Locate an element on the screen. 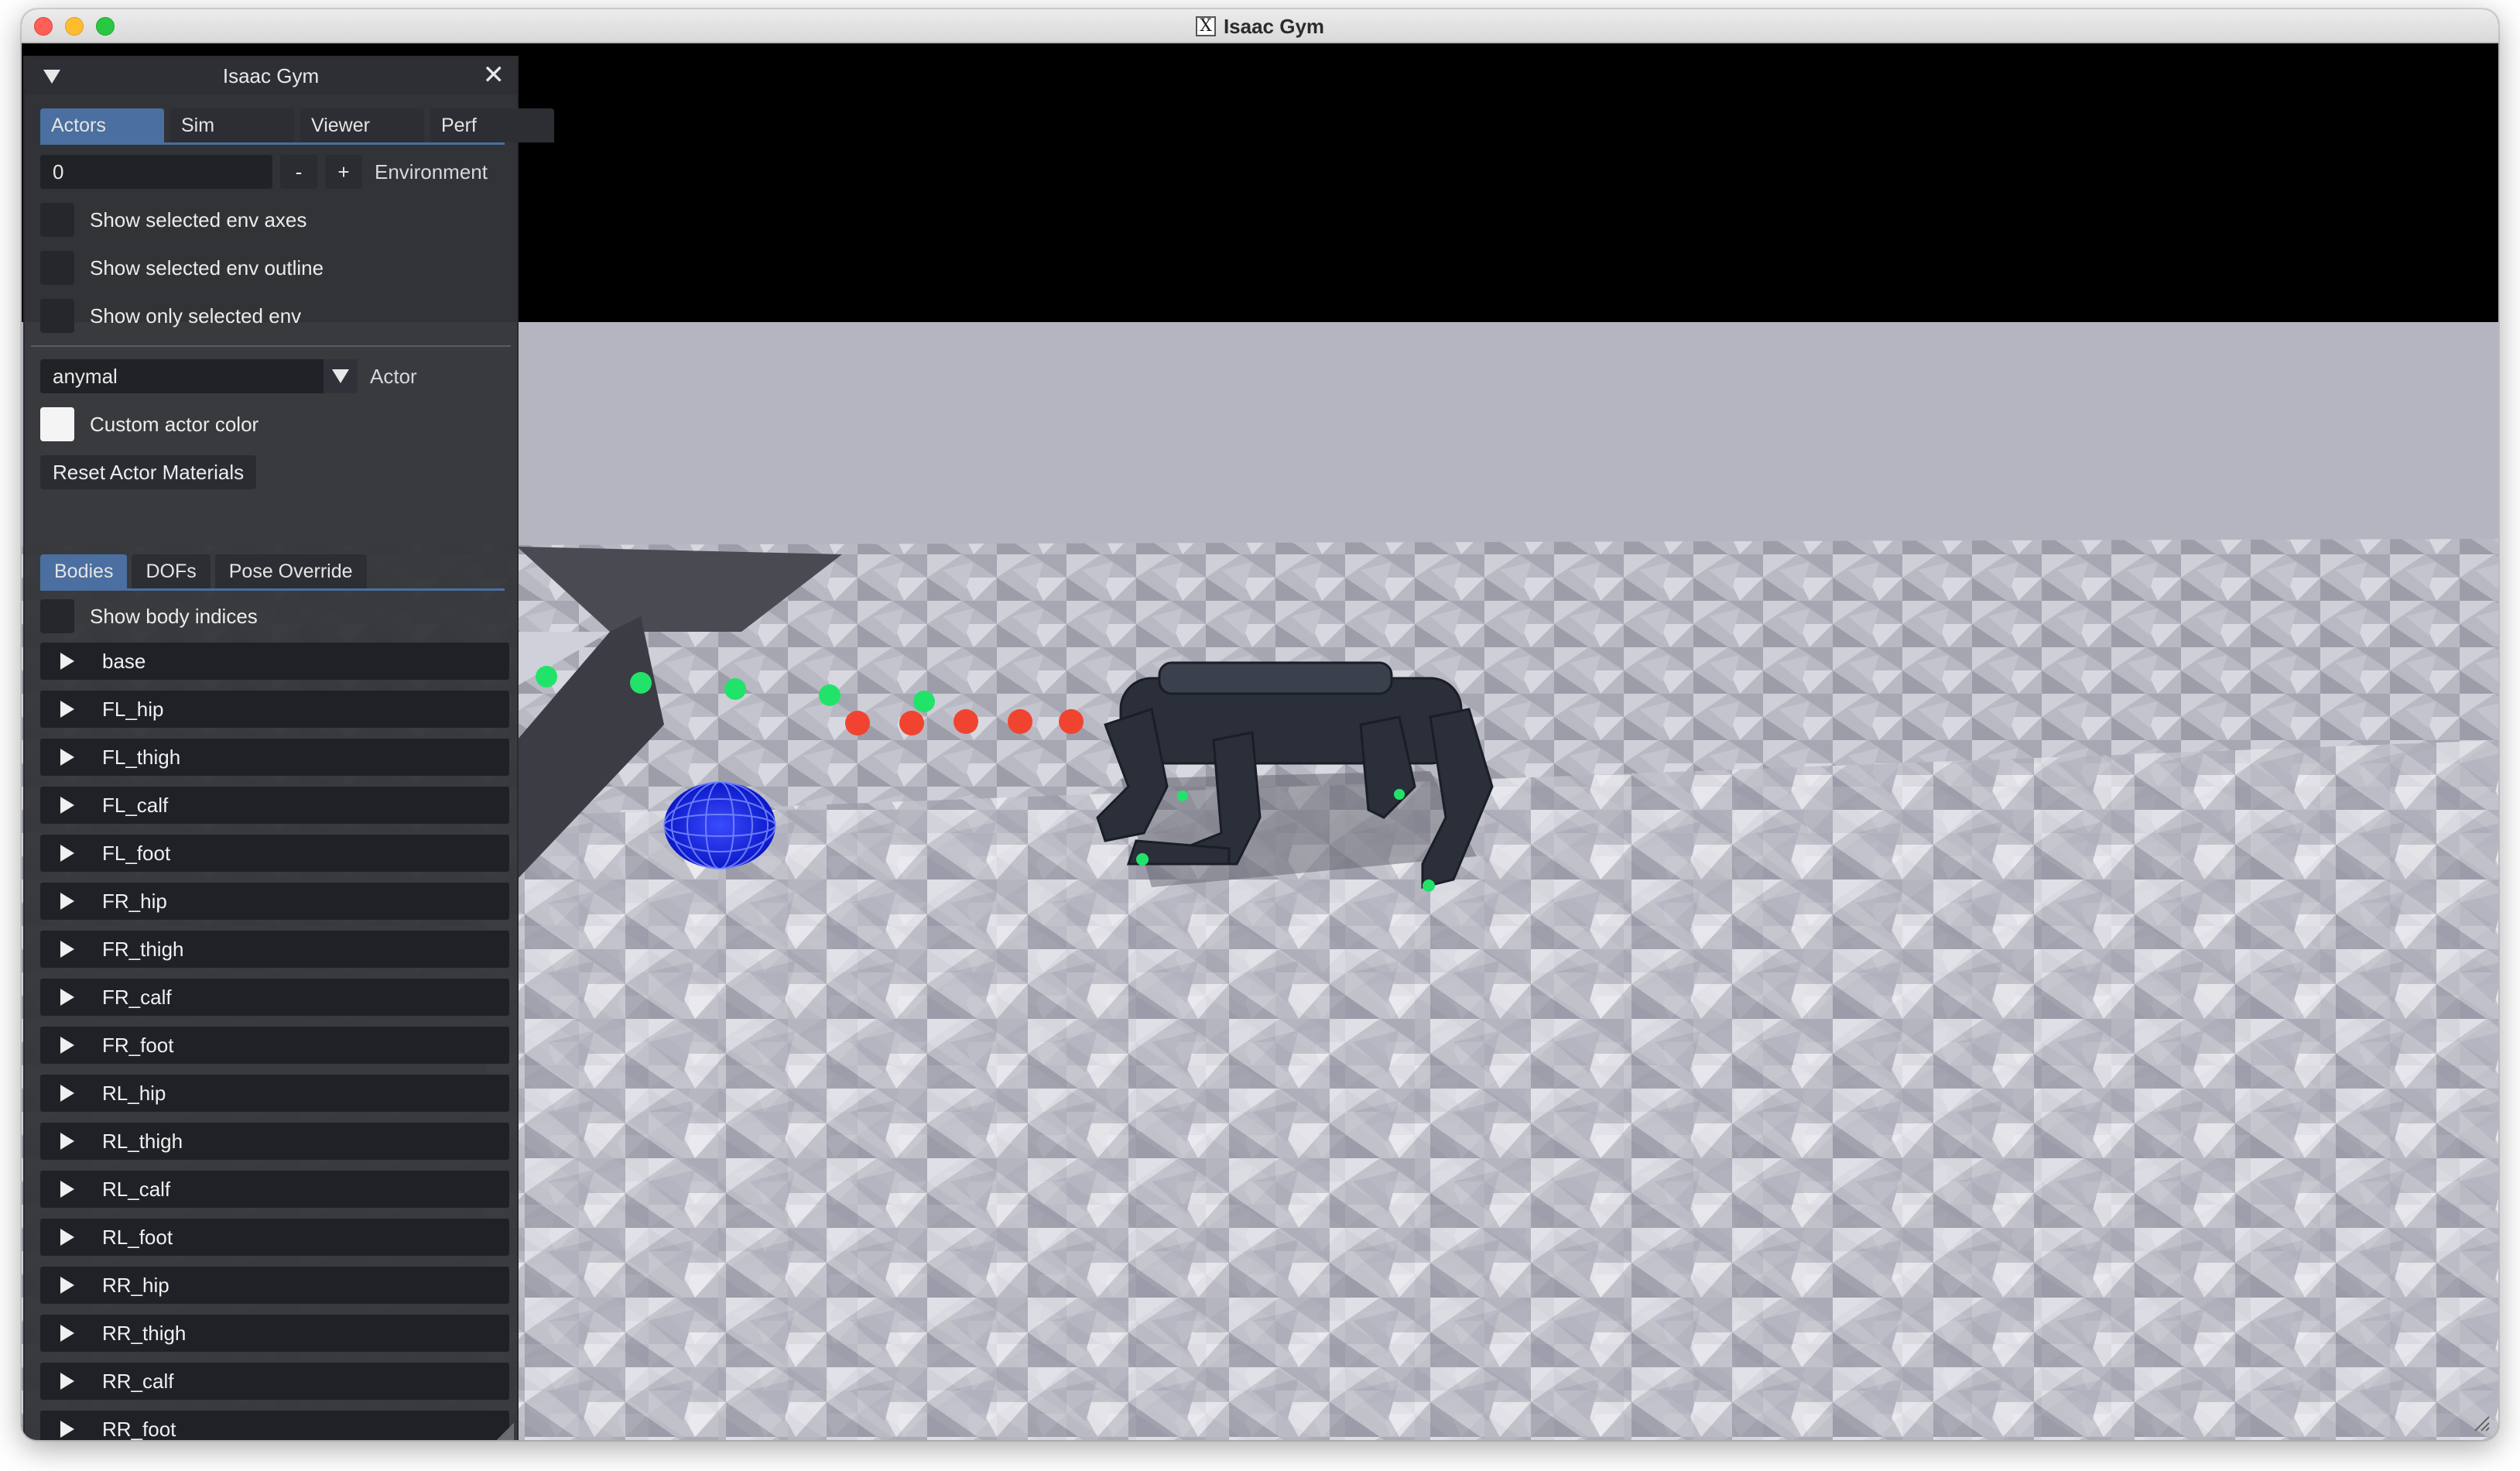 Image resolution: width=2520 pixels, height=1471 pixels. tree-item-base: base is located at coordinates (274, 661).